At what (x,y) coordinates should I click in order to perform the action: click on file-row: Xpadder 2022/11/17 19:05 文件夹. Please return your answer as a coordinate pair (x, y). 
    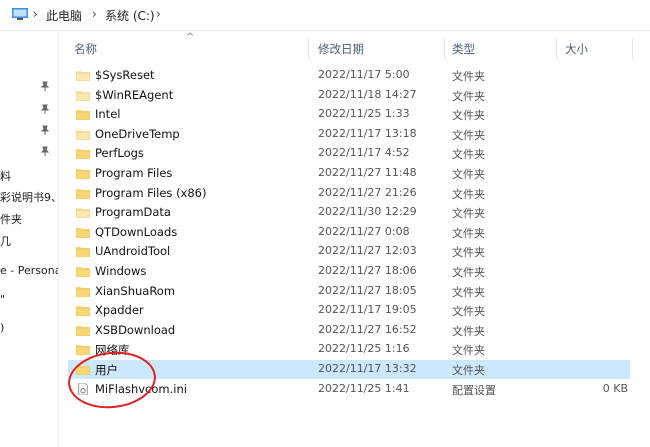
    Looking at the image, I should click on (349, 310).